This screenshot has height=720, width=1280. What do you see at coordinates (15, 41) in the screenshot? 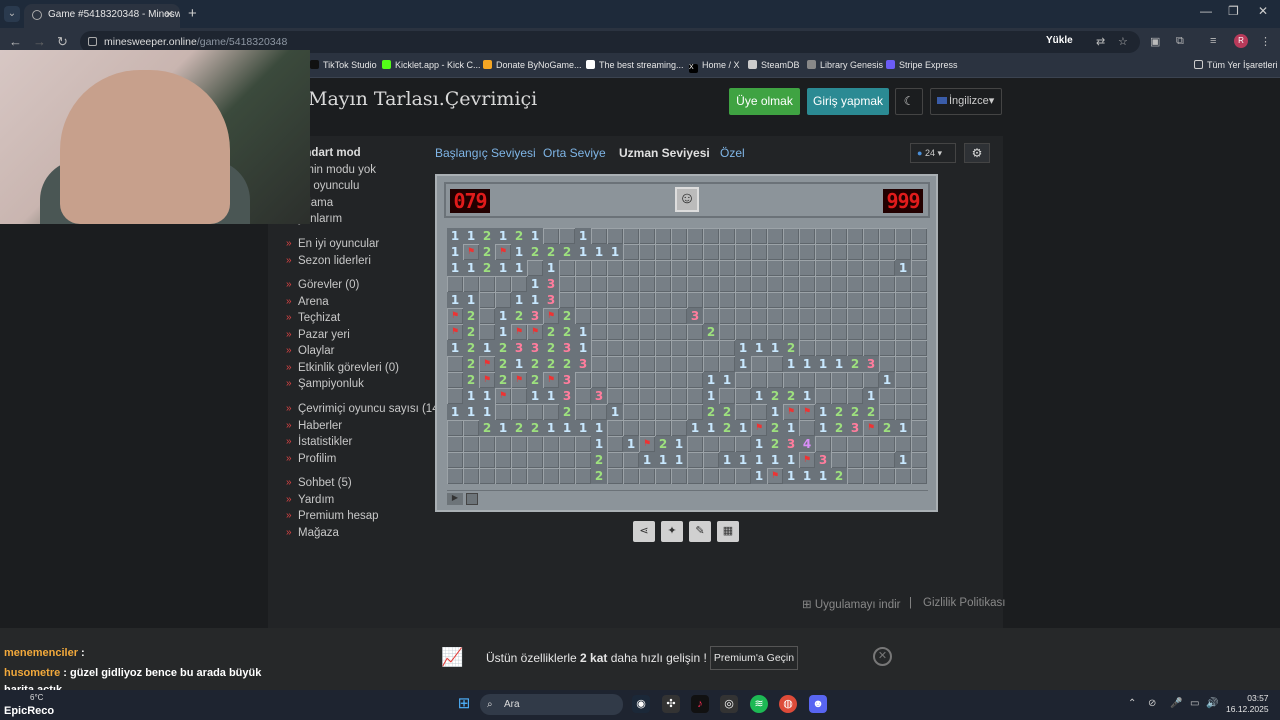
I see `back-icon: ←` at bounding box center [15, 41].